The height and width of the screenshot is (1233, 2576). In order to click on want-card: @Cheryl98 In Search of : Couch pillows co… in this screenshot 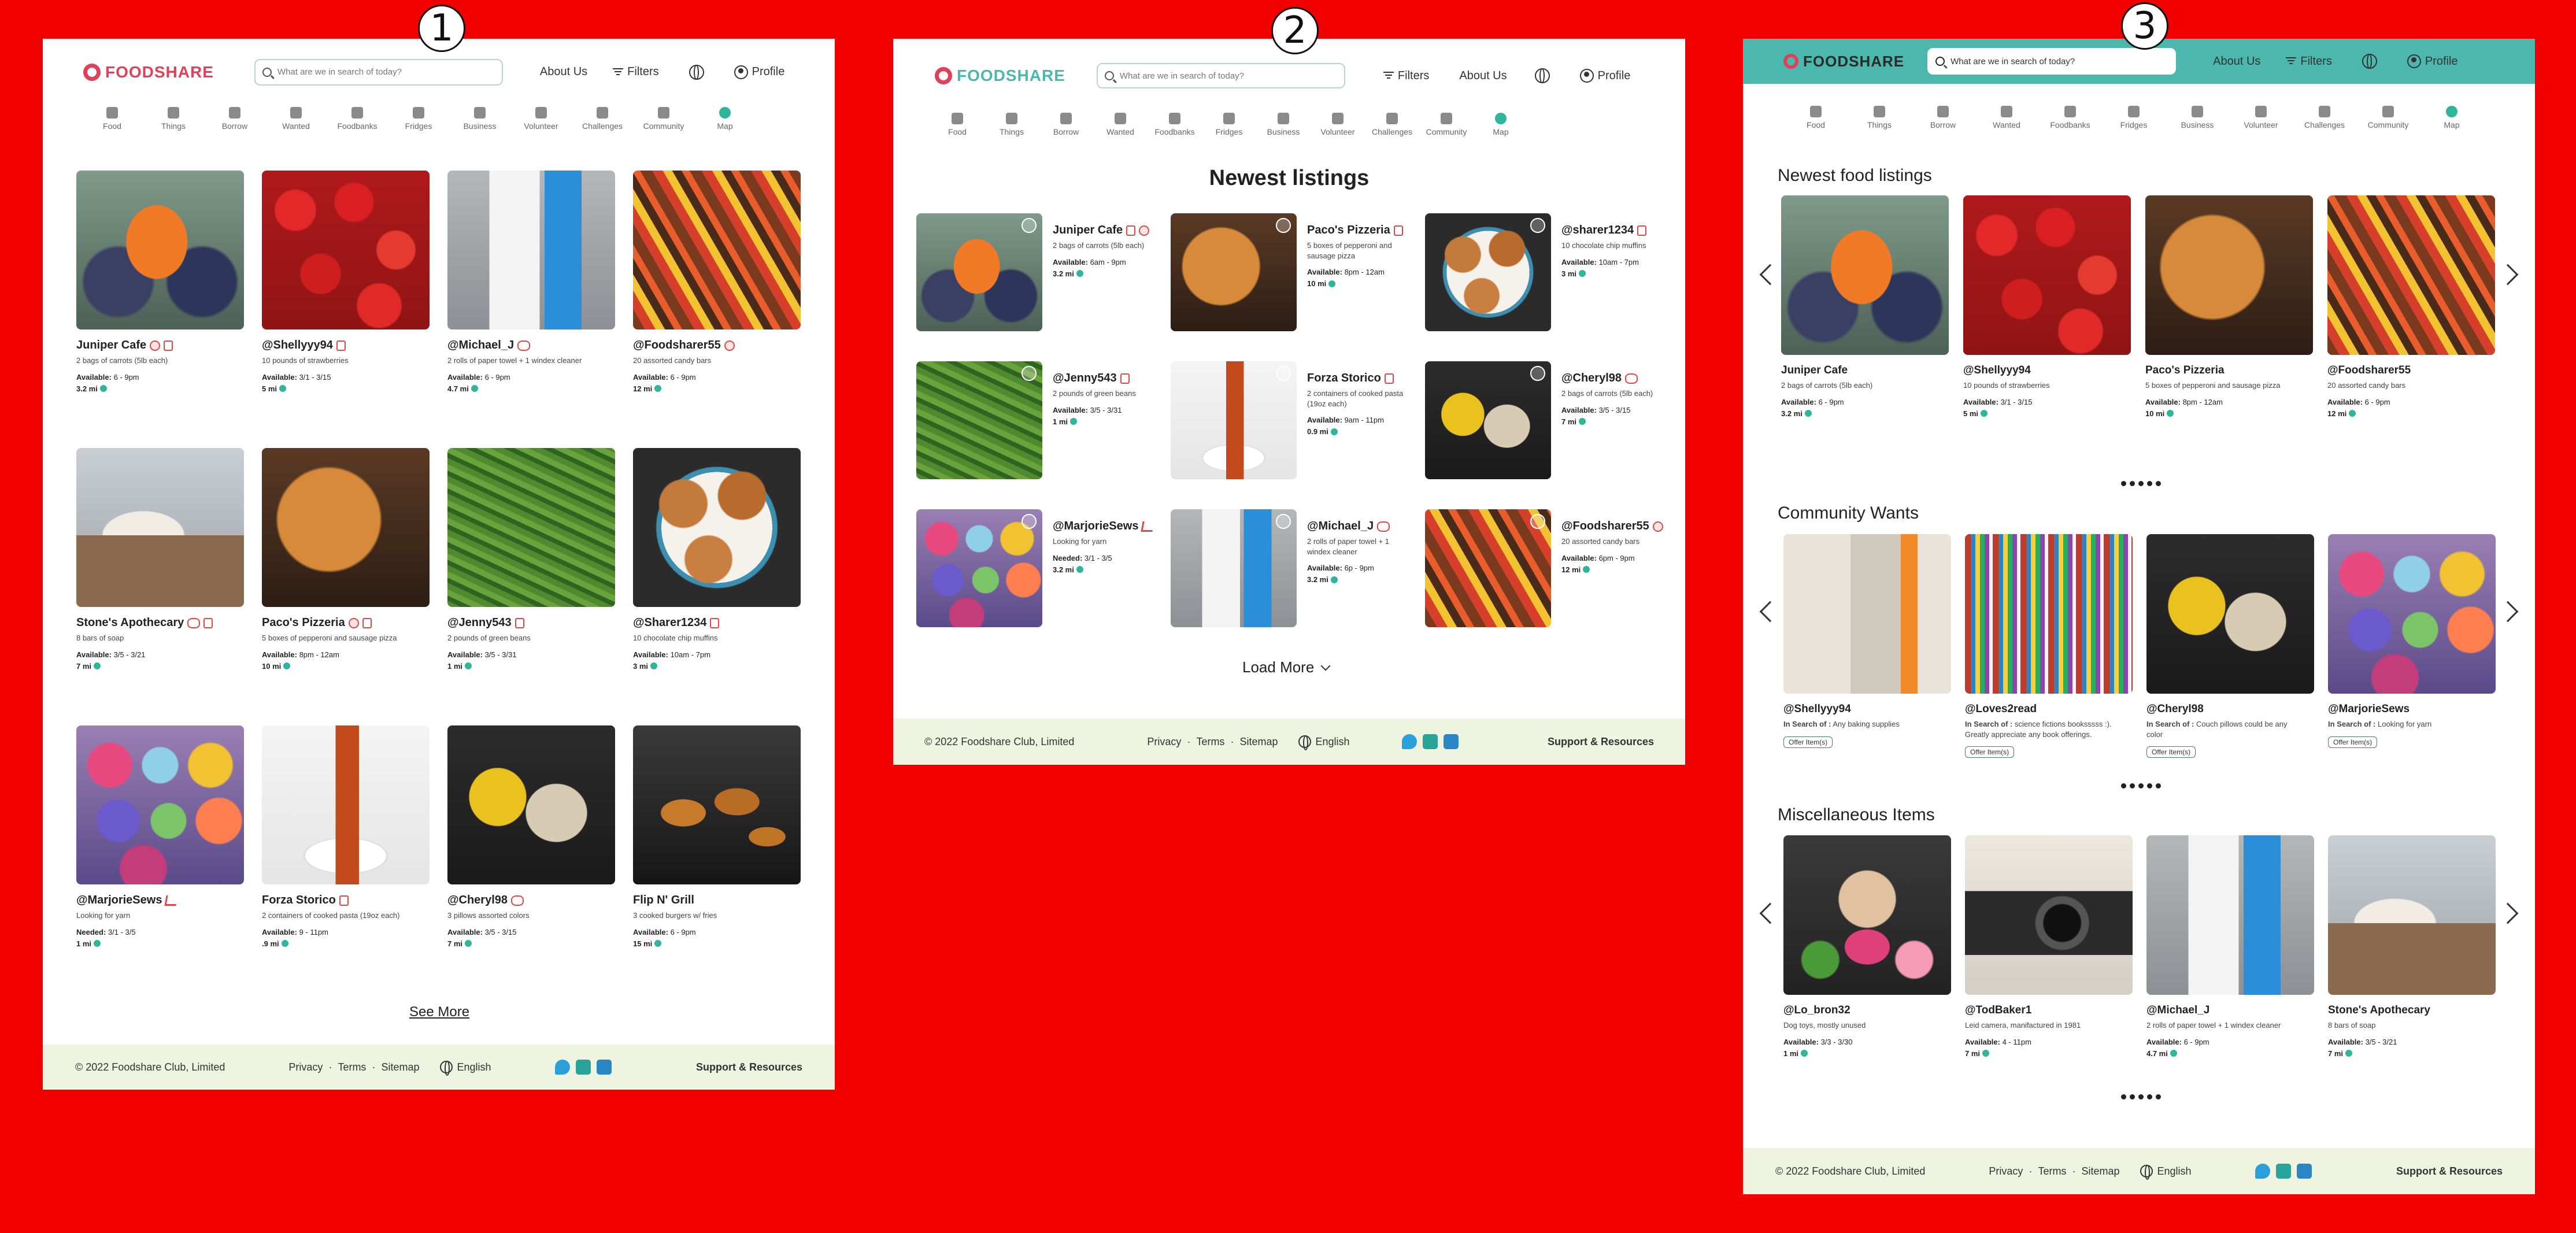, I will do `click(2230, 646)`.